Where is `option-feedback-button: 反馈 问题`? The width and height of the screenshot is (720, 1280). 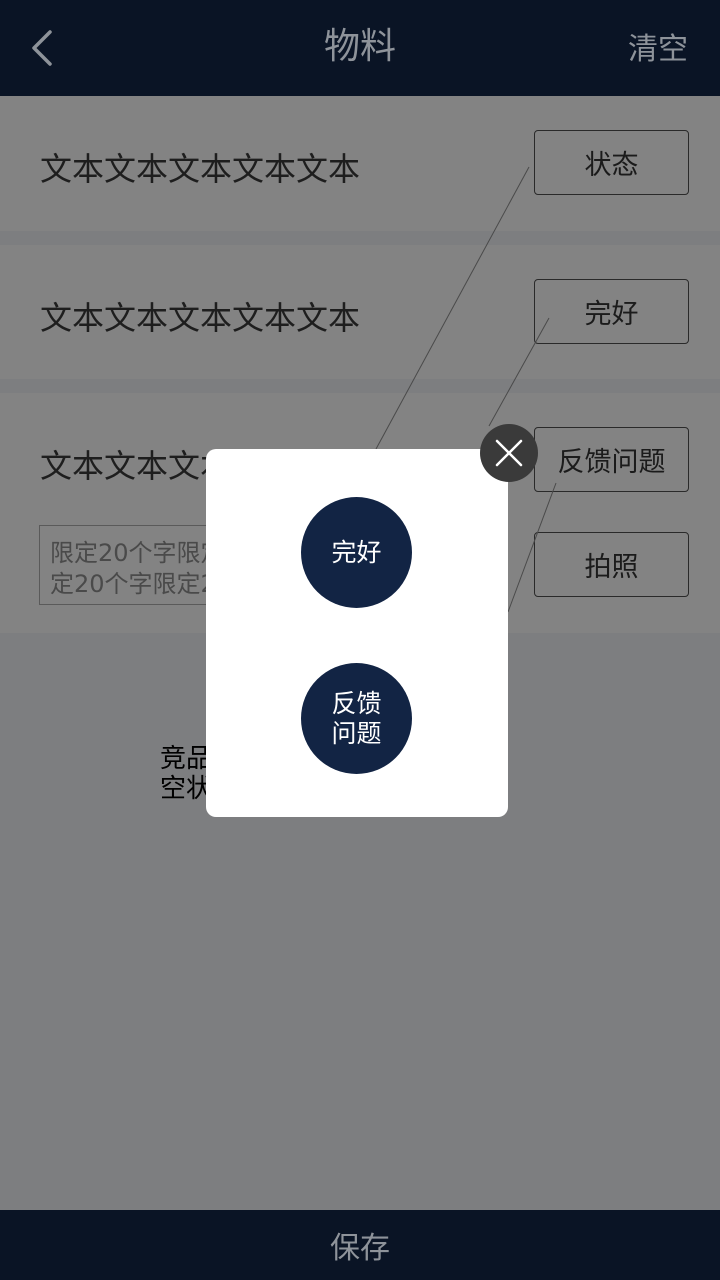 option-feedback-button: 反馈 问题 is located at coordinates (356, 718).